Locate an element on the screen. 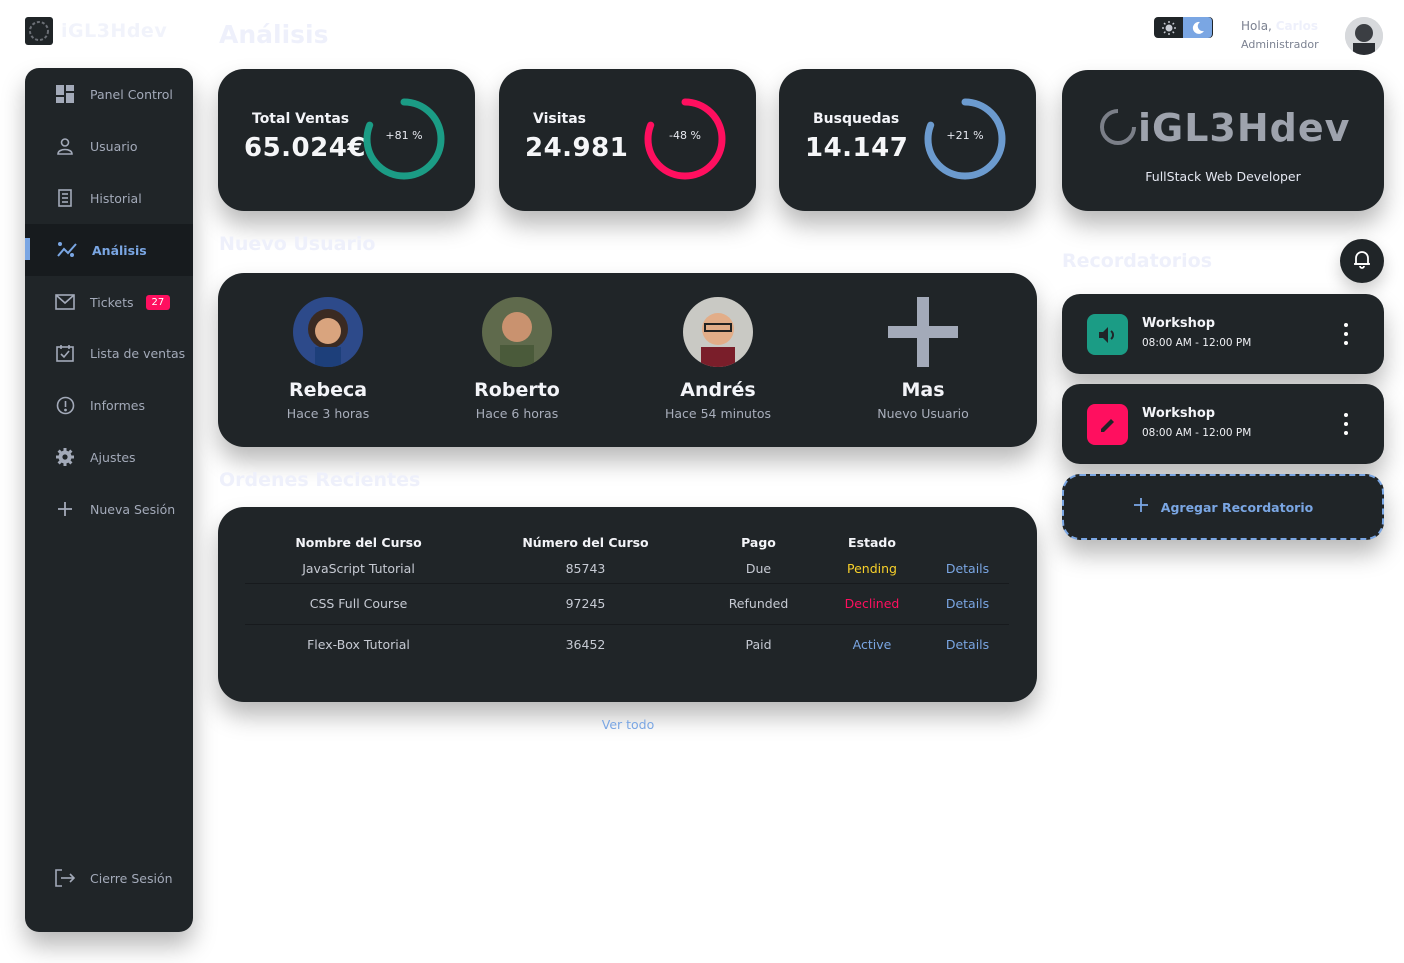 The image size is (1404, 963). column-header is located at coordinates (967, 542).